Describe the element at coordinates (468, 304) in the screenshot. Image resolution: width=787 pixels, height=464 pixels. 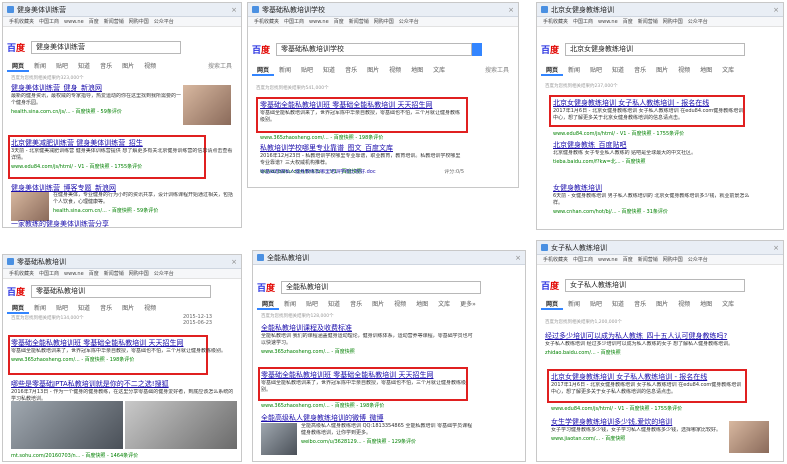
I see `tab-more: 更多»` at that location.